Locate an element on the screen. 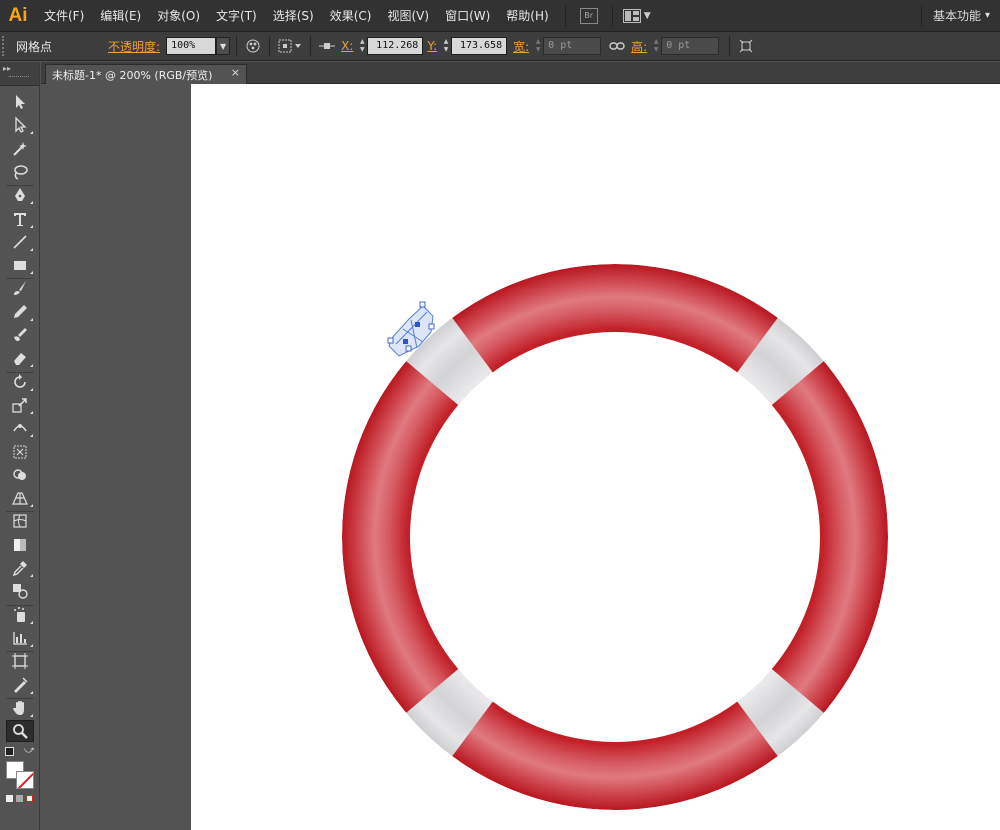 This screenshot has height=830, width=1000. recolor-artwork-icon is located at coordinates (253, 46).